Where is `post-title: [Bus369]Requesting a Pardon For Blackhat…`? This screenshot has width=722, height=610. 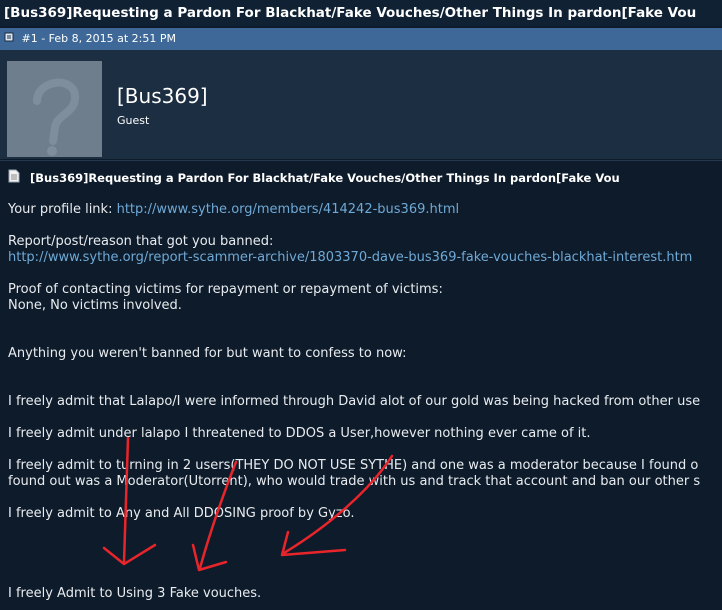
post-title: [Bus369]Requesting a Pardon For Blackhat… is located at coordinates (361, 177).